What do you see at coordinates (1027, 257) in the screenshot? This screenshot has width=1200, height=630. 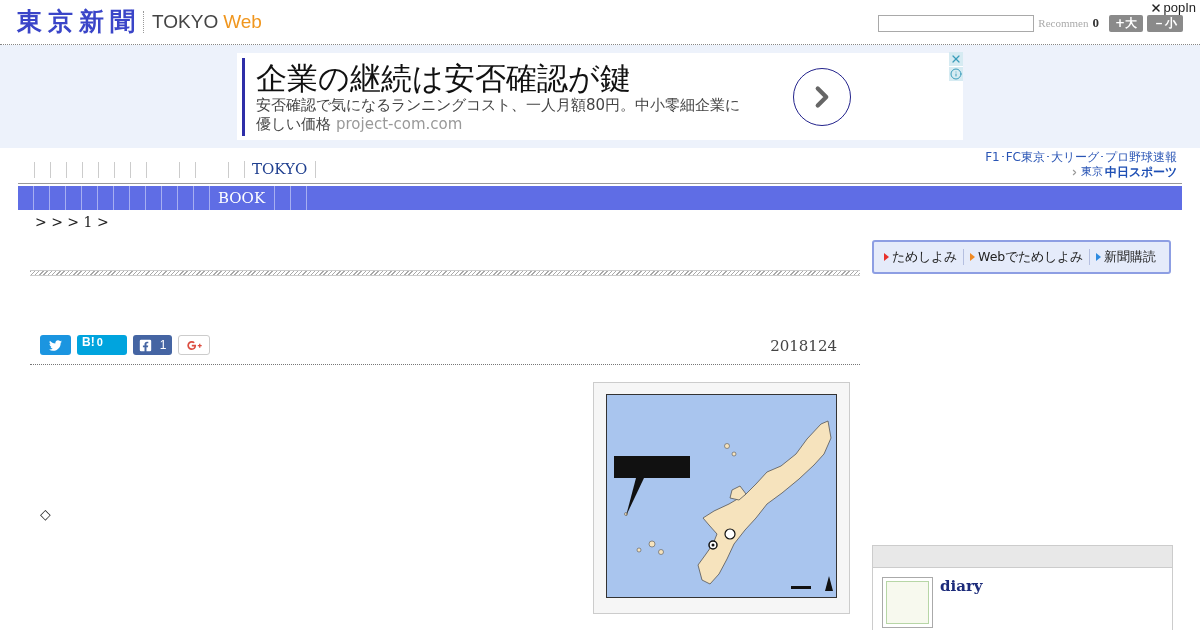 I see `promo-link: Webでためしよみ` at bounding box center [1027, 257].